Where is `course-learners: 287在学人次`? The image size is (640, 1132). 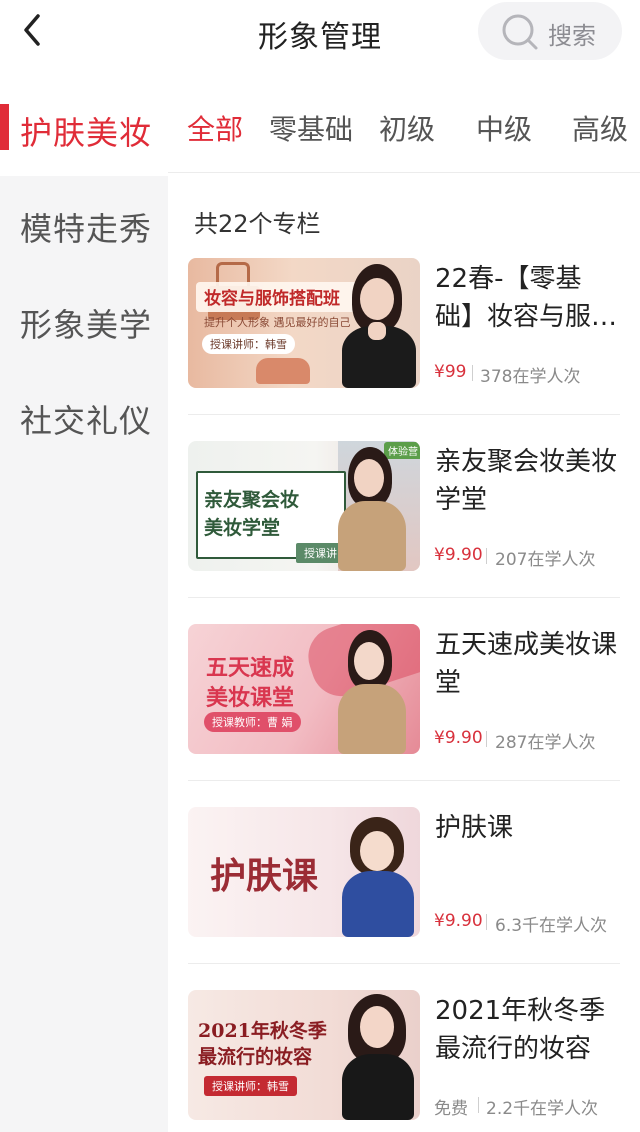 course-learners: 287在学人次 is located at coordinates (545, 743).